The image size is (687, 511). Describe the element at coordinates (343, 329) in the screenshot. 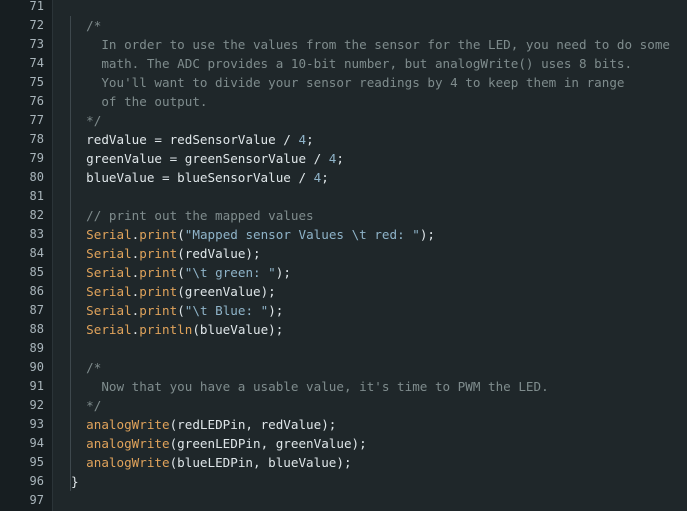

I see `code-line: 88 Serial.println(blueValue);` at that location.